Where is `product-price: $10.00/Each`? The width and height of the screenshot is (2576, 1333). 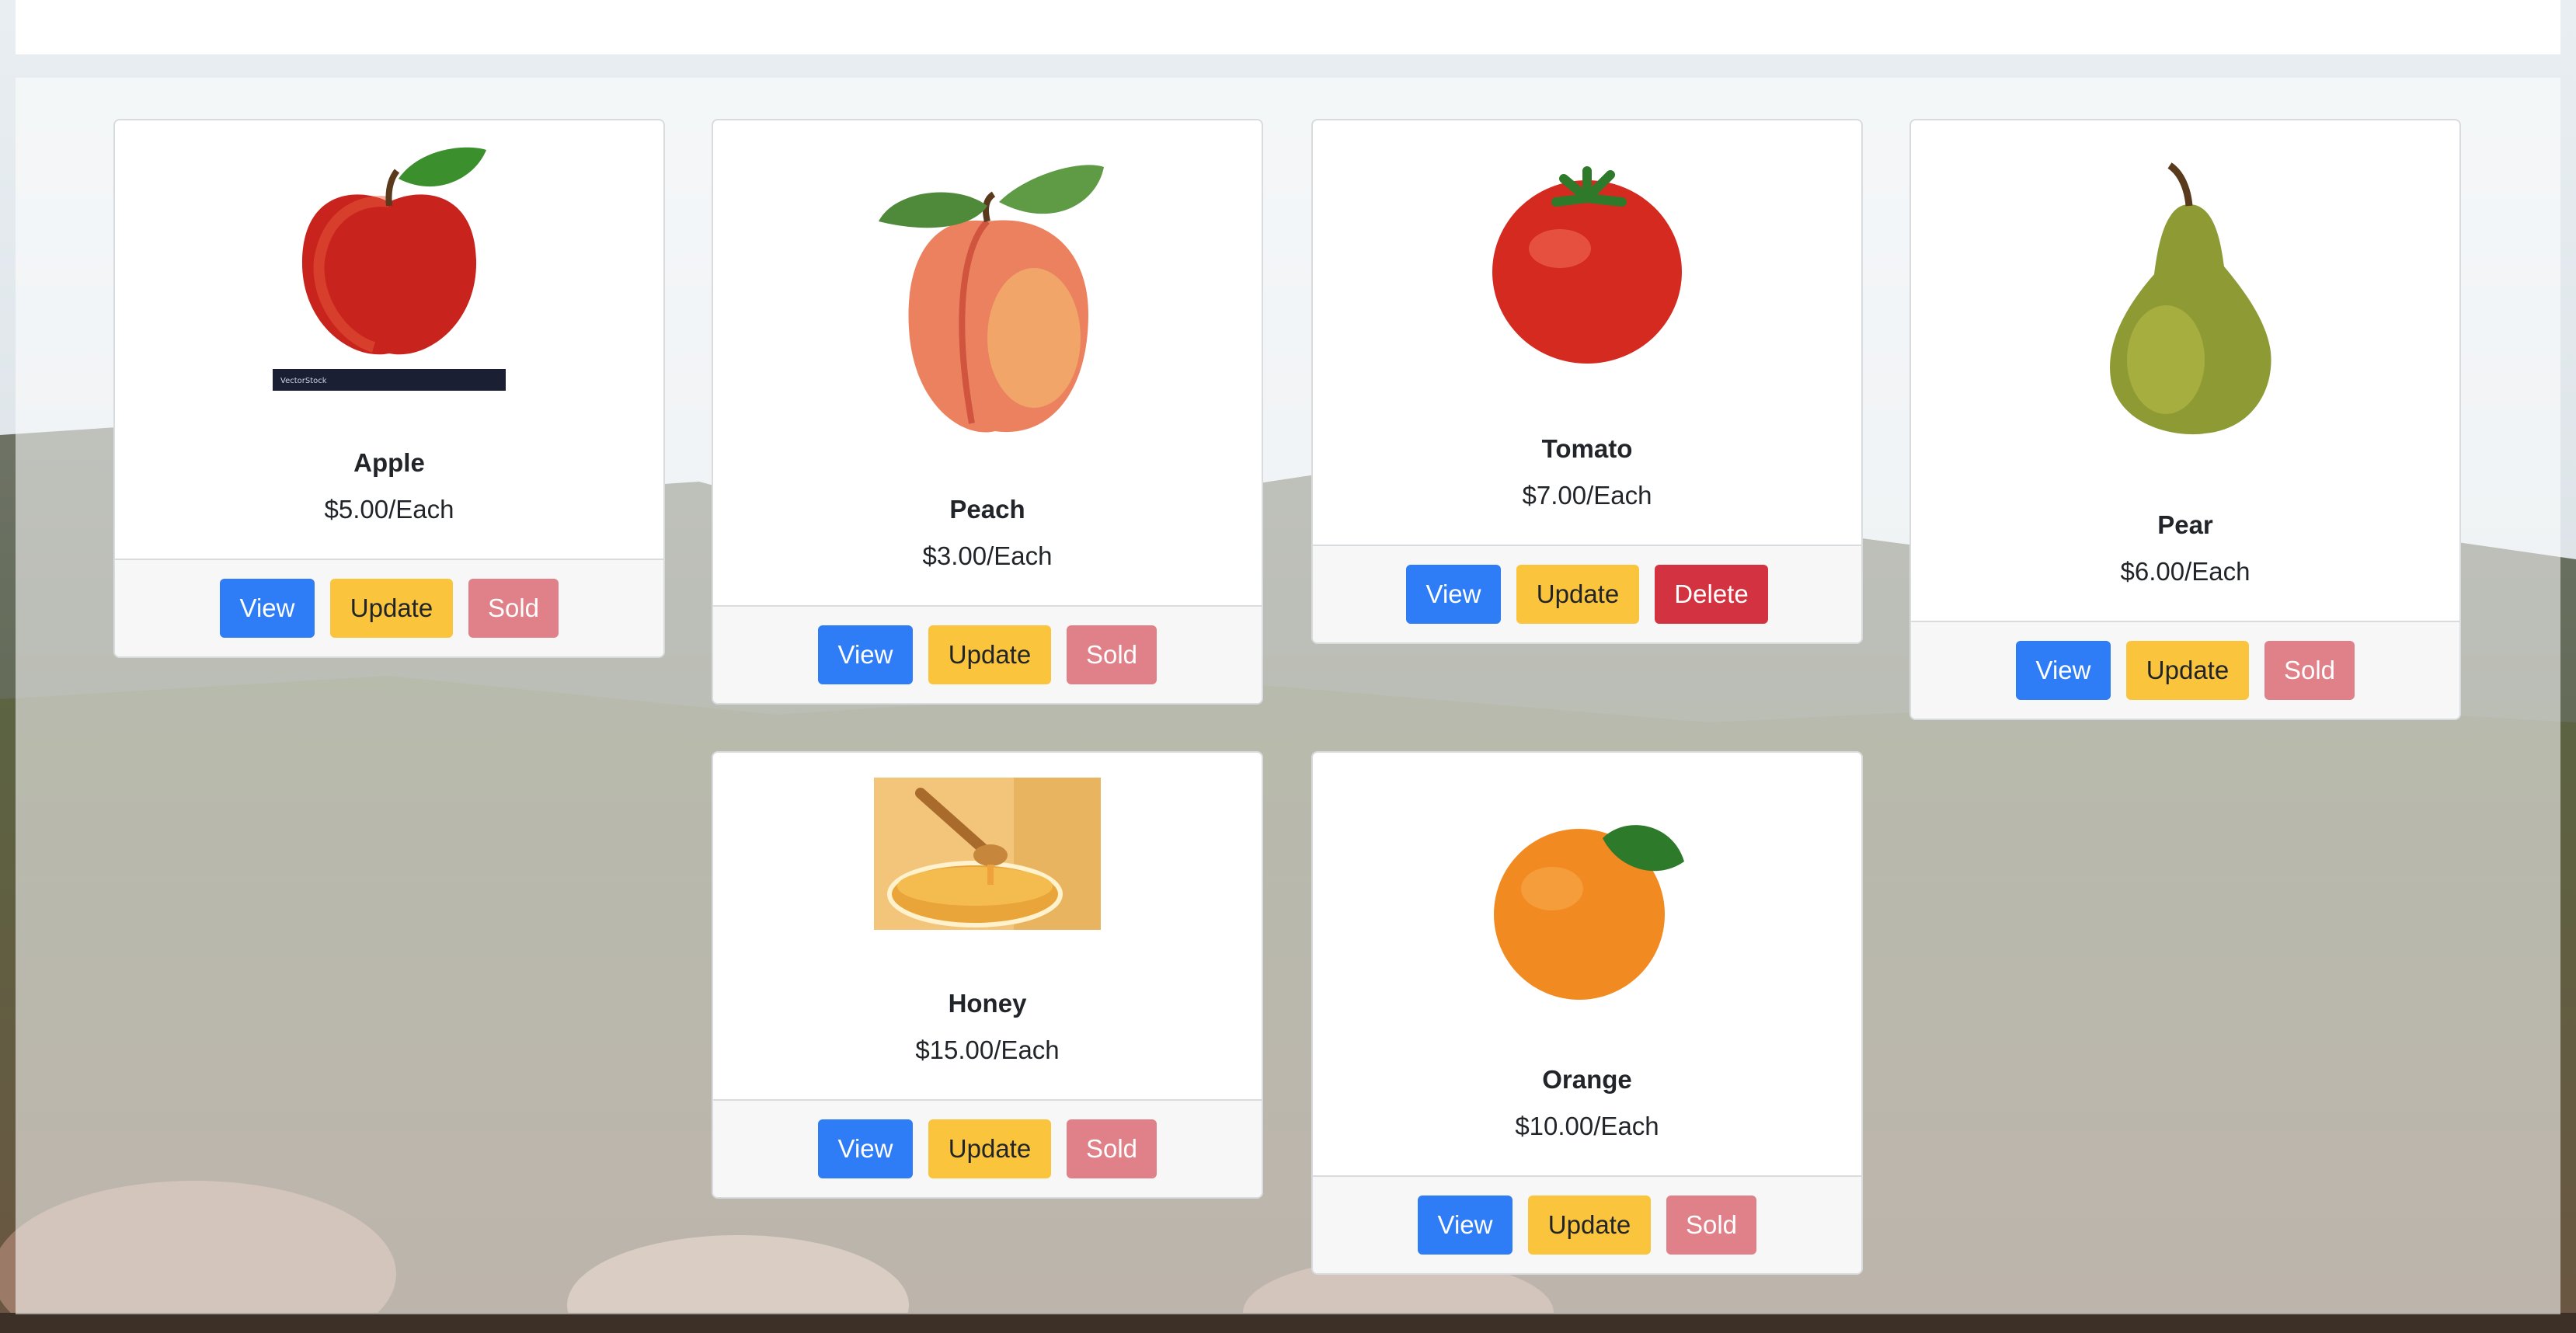 product-price: $10.00/Each is located at coordinates (1587, 1126).